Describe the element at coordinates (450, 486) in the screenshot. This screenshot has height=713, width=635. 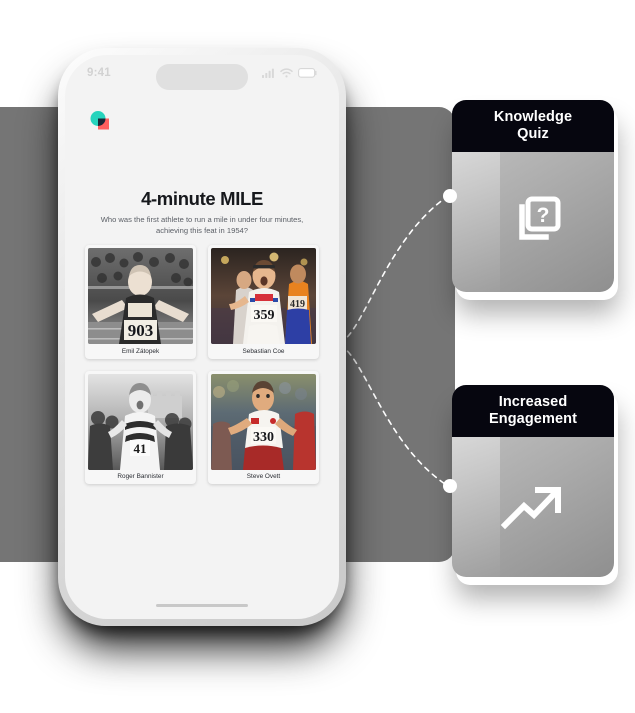
I see `connector-dot-increased-engagement` at that location.